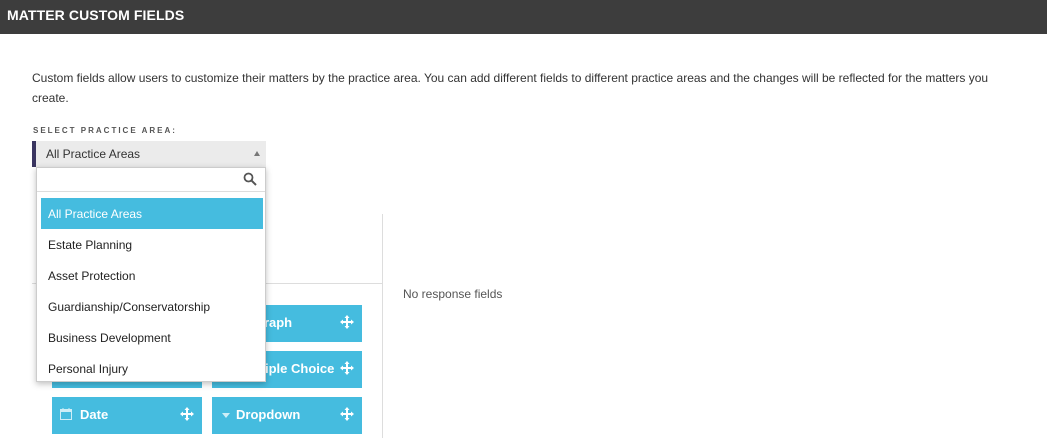 This screenshot has height=438, width=1047. Describe the element at coordinates (257, 153) in the screenshot. I see `caret-up-icon` at that location.